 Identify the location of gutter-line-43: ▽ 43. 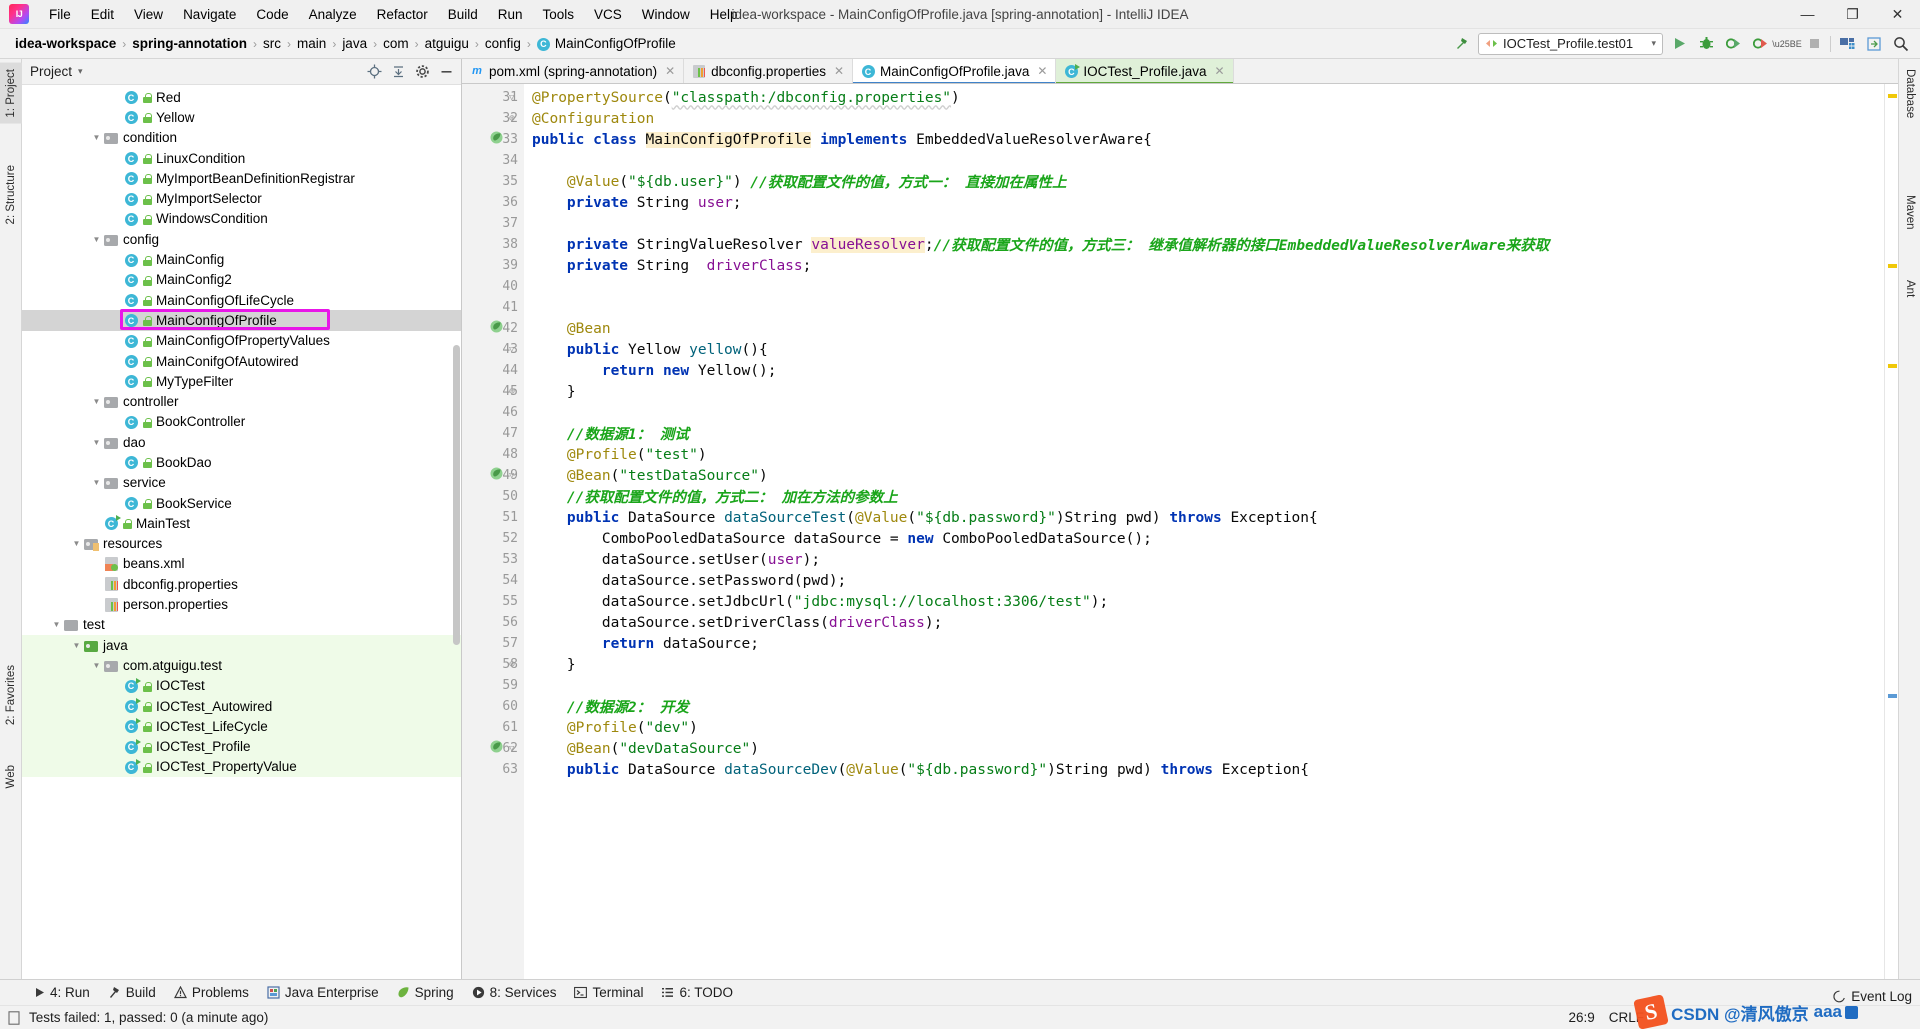
(493, 349).